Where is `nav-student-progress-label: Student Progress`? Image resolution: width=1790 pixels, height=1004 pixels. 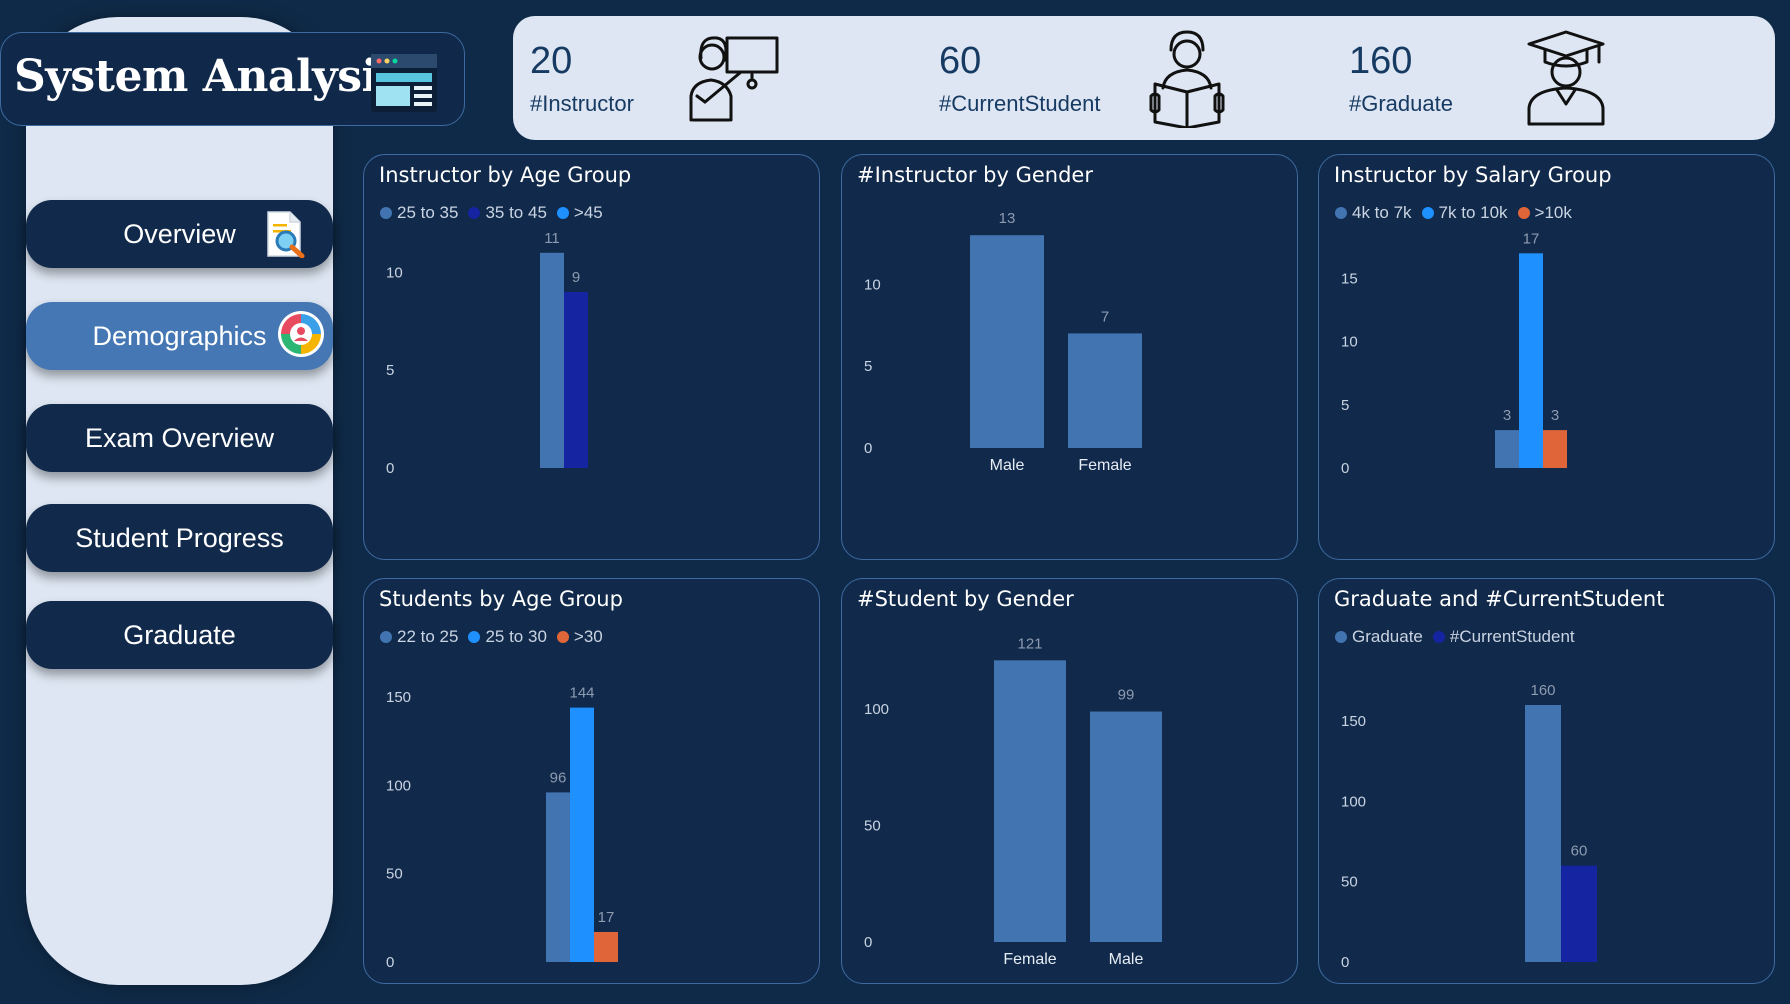 nav-student-progress-label: Student Progress is located at coordinates (179, 537).